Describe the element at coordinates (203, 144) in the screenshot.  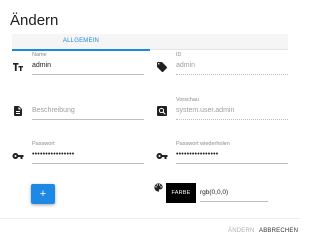
I see `password-repeat-label: Passwort wiederholen` at that location.